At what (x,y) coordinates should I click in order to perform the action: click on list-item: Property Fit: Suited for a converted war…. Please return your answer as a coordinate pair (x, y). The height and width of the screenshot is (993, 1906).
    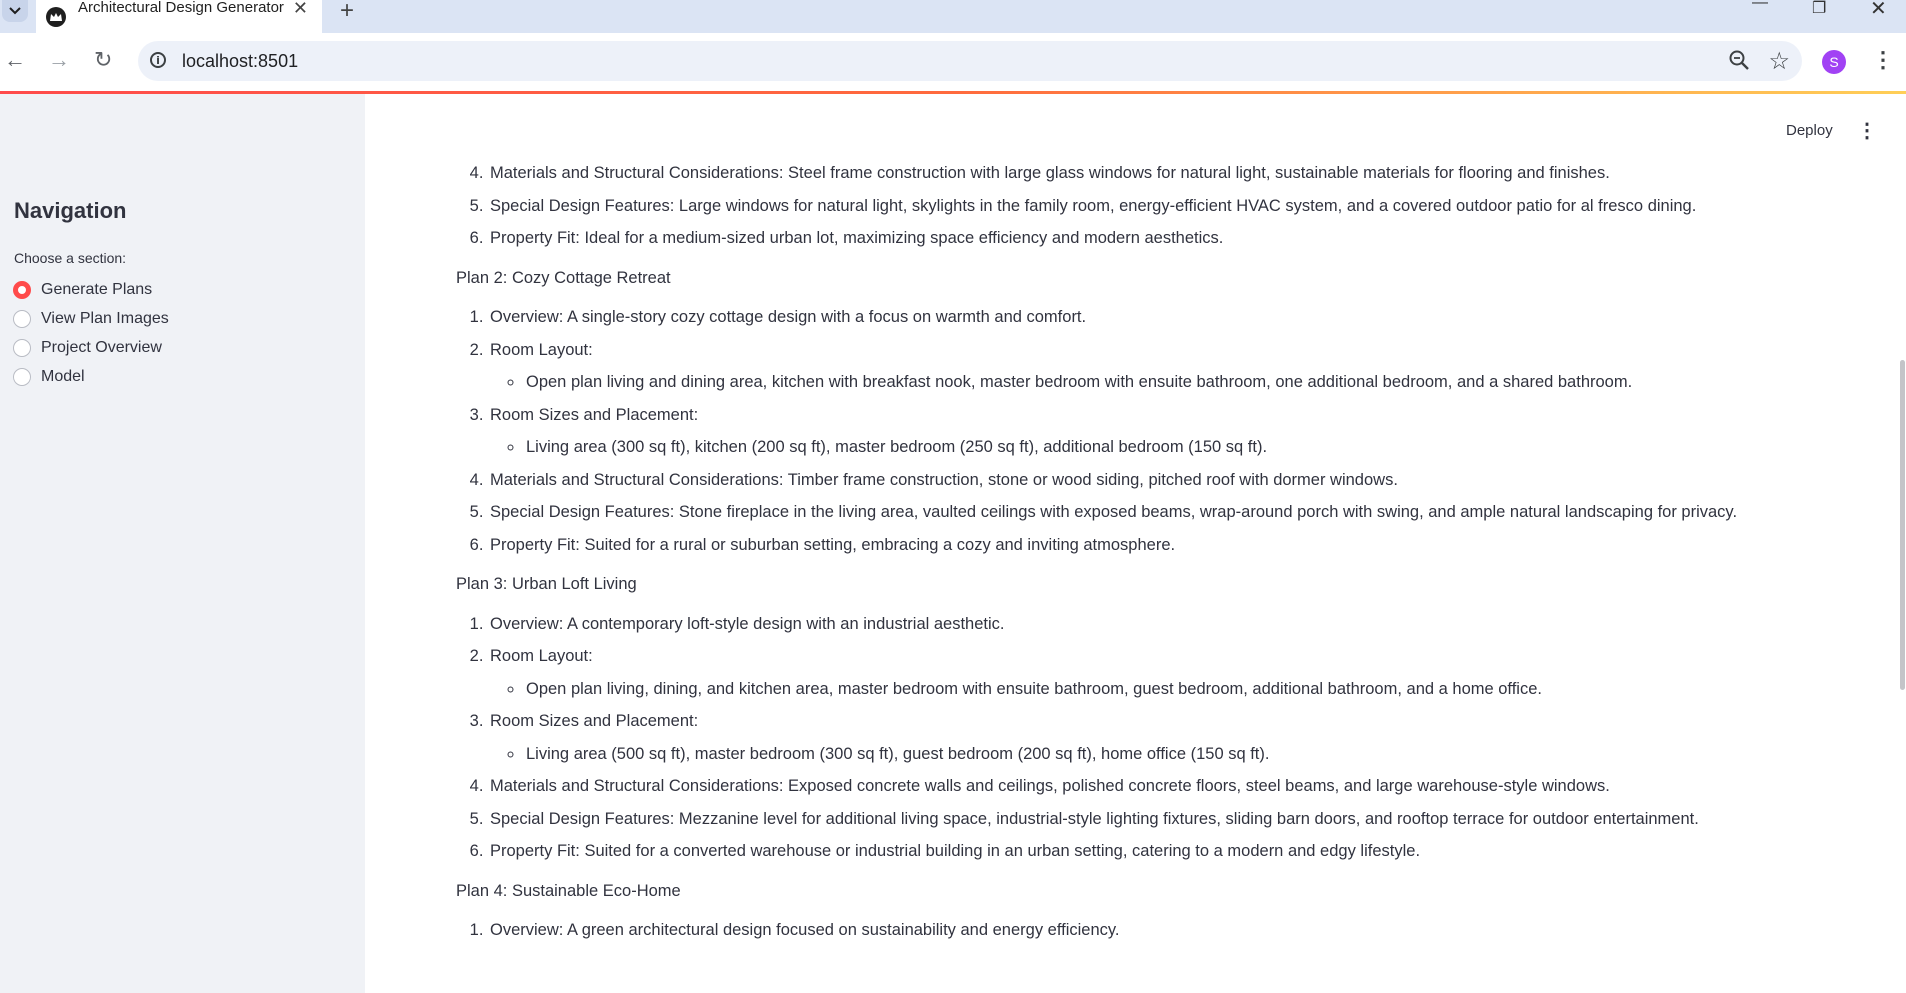
    Looking at the image, I should click on (1142, 851).